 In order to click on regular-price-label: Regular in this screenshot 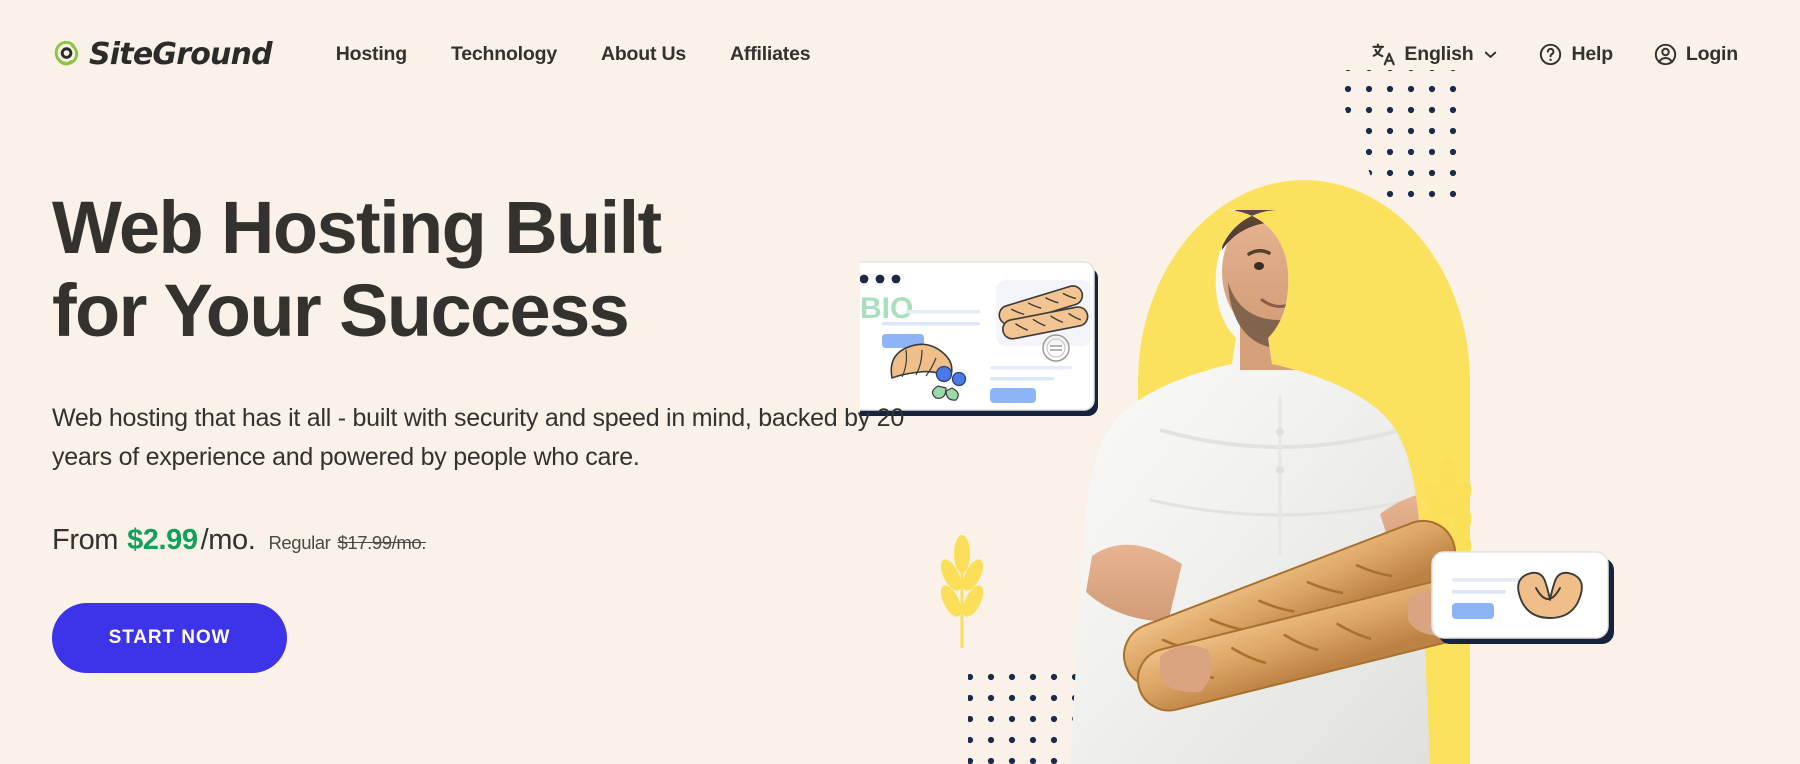, I will do `click(299, 542)`.